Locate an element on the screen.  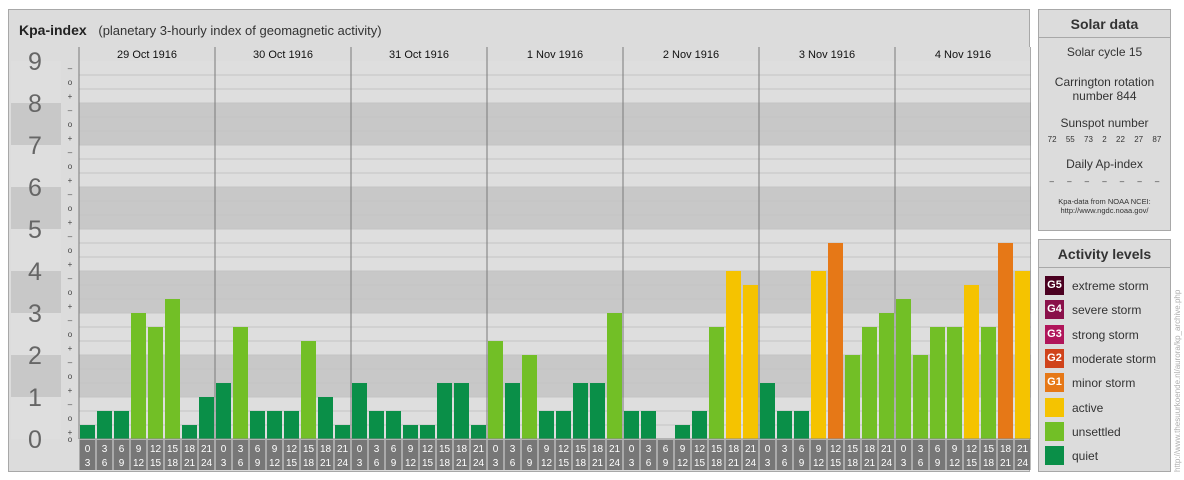
y-subtick-label: + is located at coordinates (70, 138).